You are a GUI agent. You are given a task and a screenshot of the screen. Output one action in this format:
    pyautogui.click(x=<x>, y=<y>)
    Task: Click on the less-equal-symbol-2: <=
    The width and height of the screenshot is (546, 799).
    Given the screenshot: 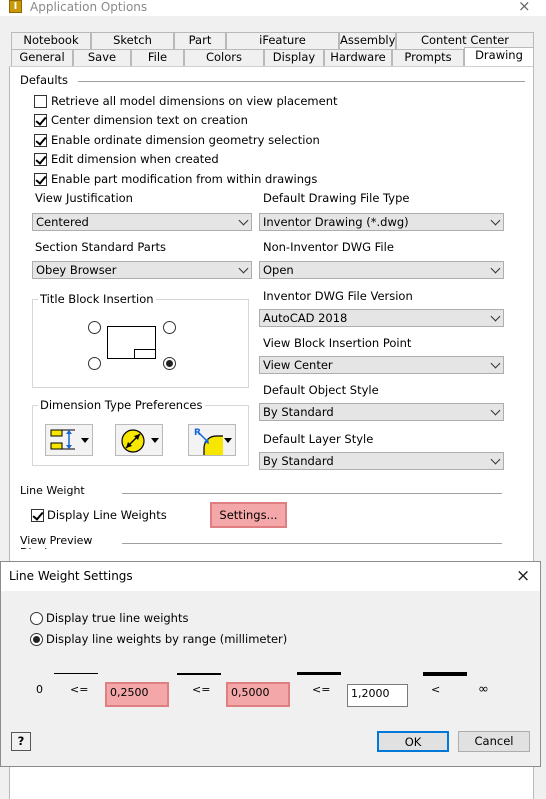 What is the action you would take?
    pyautogui.click(x=201, y=689)
    